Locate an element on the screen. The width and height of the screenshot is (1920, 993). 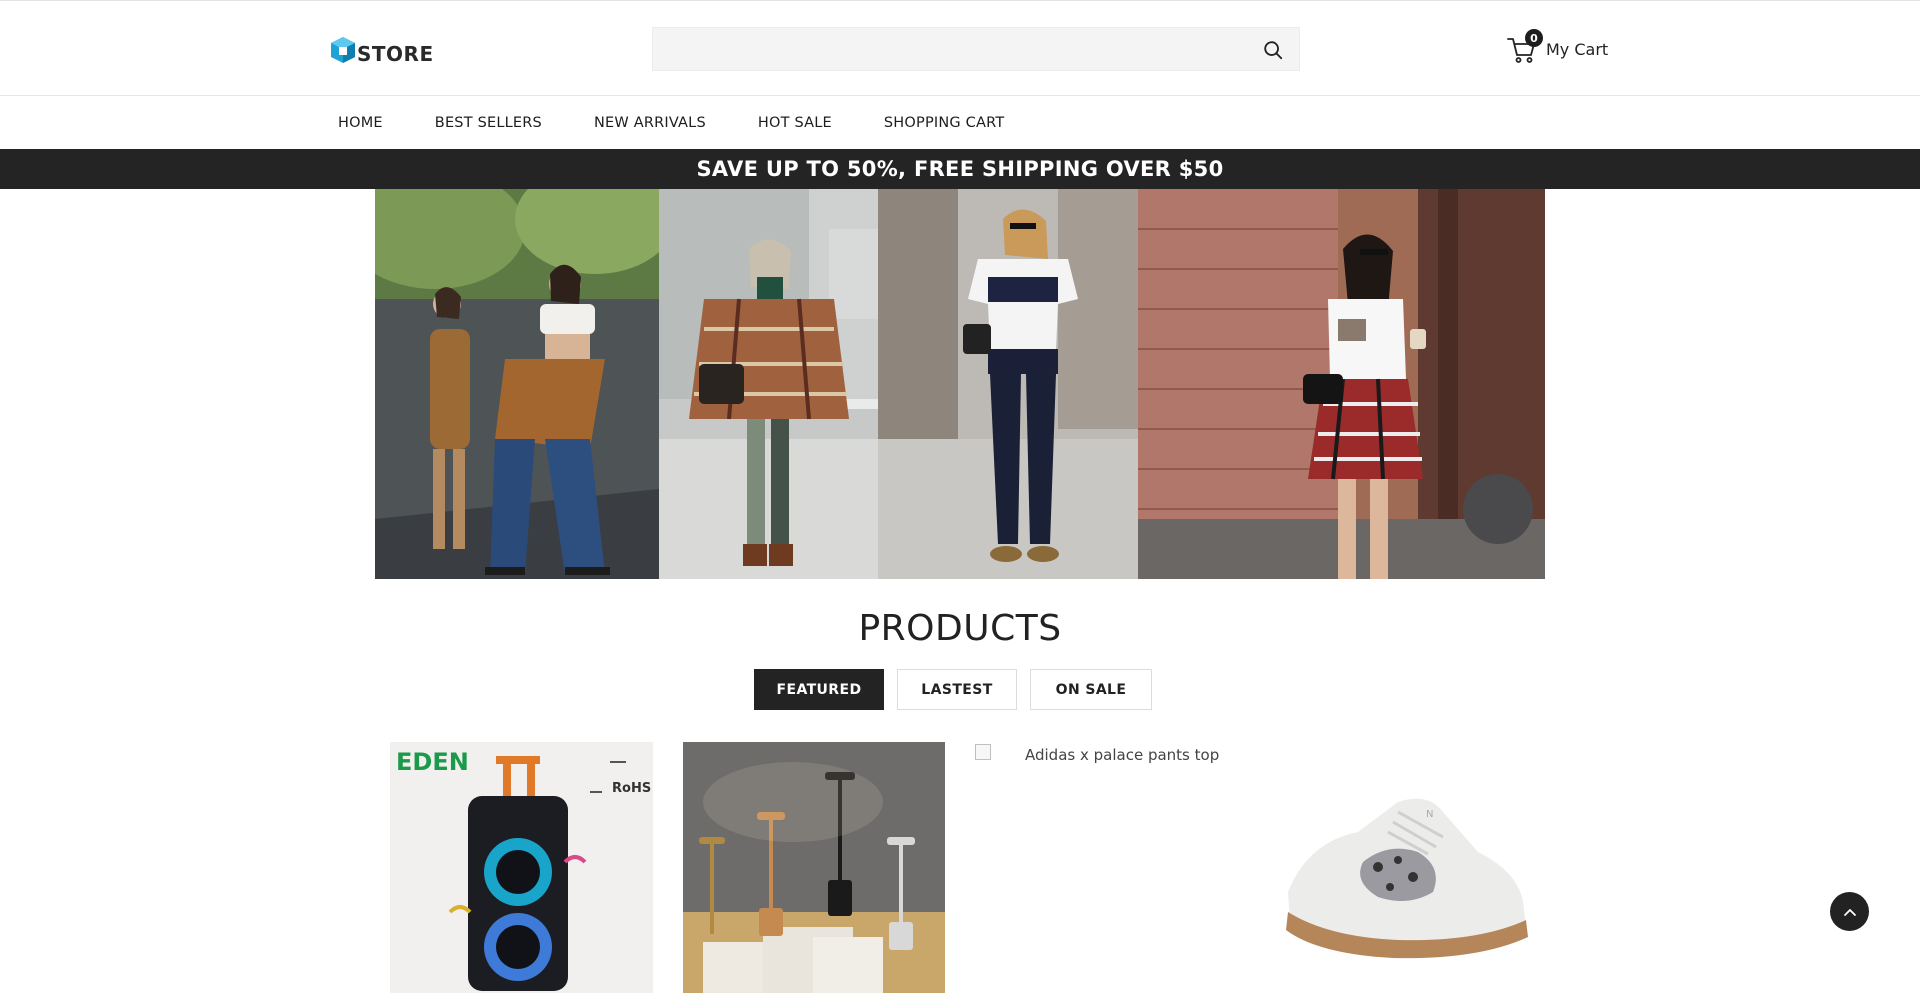
cart-count-badge: 0 is located at coordinates (1534, 38).